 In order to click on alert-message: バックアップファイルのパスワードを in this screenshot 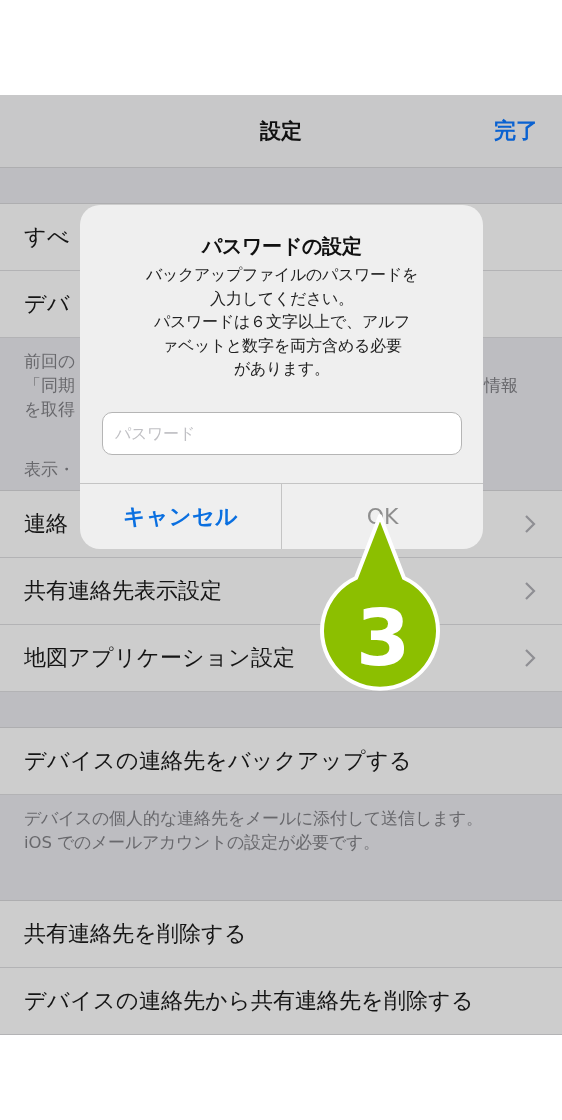, I will do `click(281, 275)`.